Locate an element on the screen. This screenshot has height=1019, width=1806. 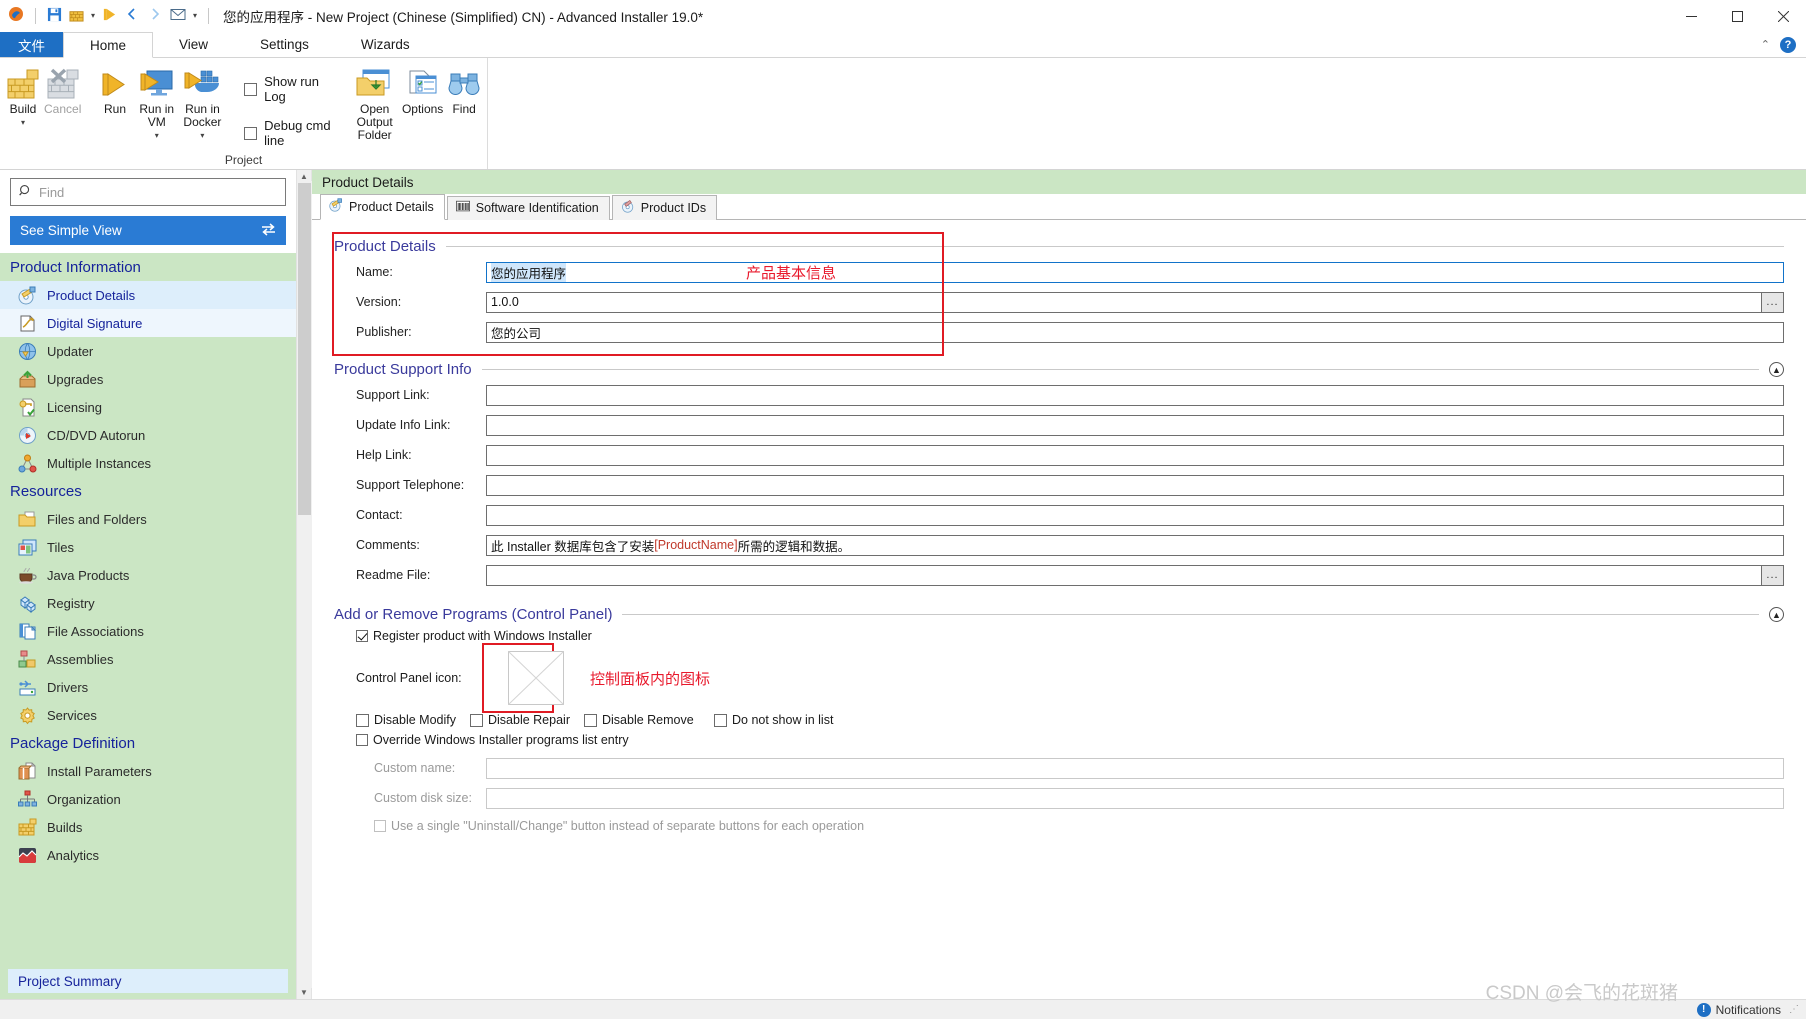
build-button: Build ▾ is located at coordinates (23, 97).